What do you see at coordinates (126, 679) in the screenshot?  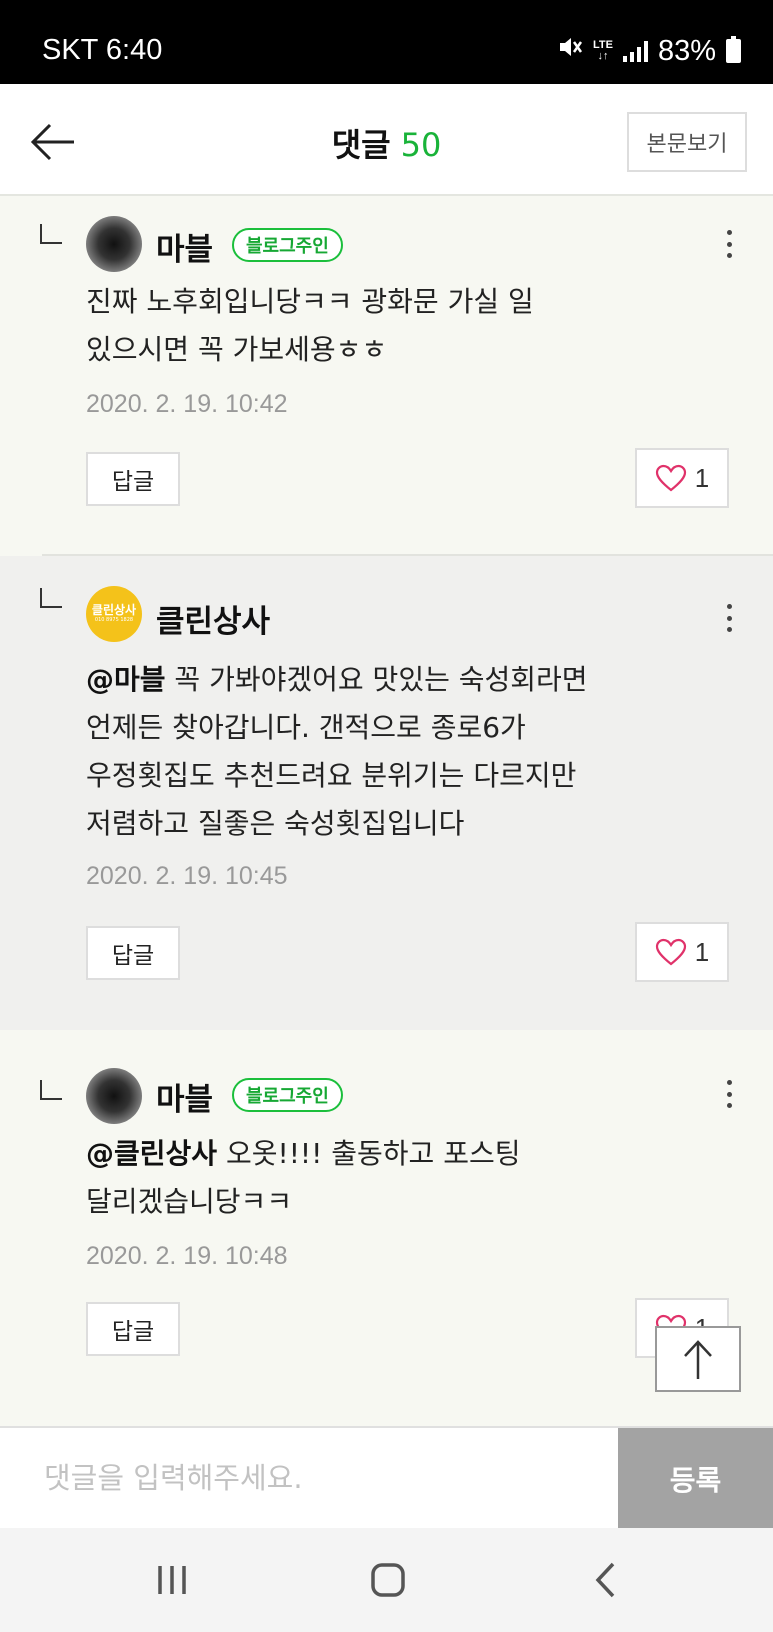 I see `mention-link: @마블` at bounding box center [126, 679].